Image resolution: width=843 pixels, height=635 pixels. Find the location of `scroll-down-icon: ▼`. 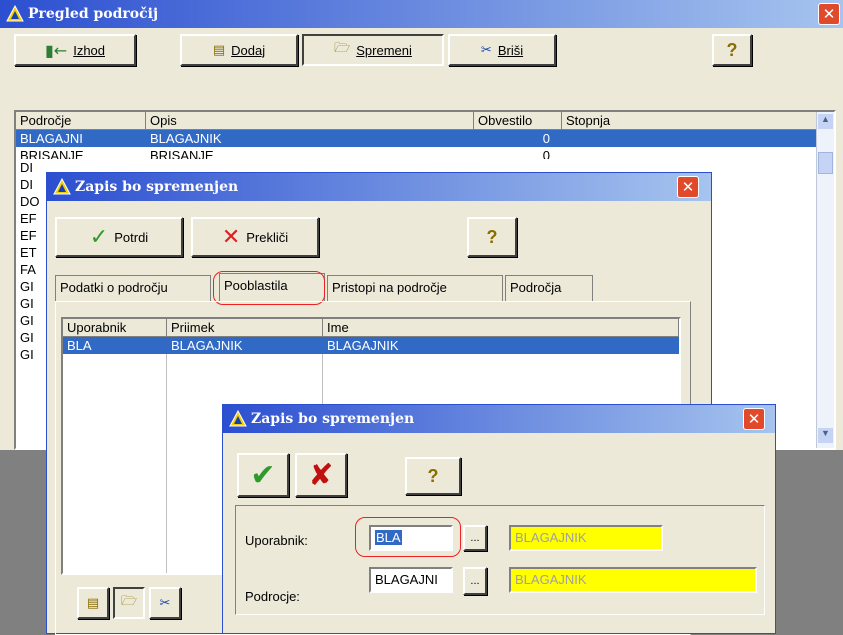

scroll-down-icon: ▼ is located at coordinates (825, 435).